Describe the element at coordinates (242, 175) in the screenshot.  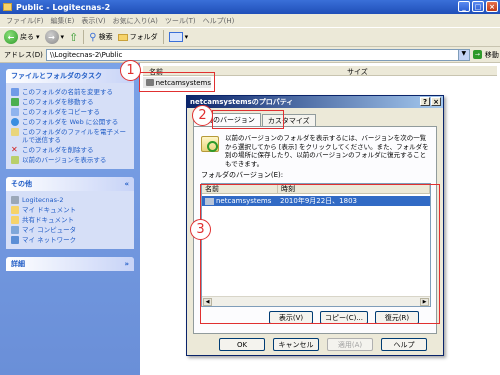
I see `versions-label: フォルダのバージョン(E):` at that location.